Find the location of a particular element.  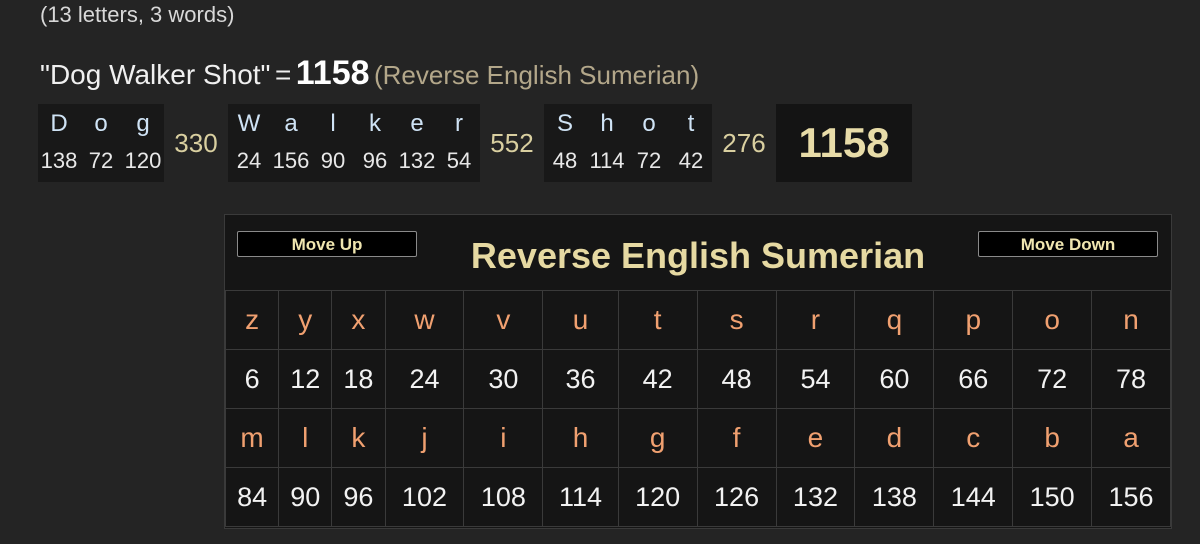

cipher-letter-row: z y x w v u t s r q p o n is located at coordinates (697, 320).